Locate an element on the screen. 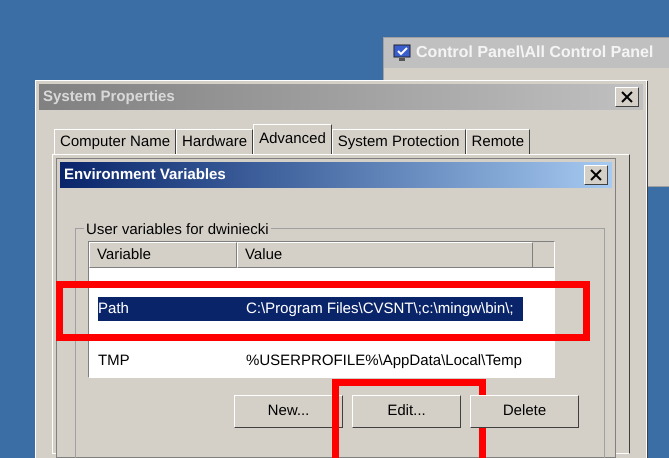 Image resolution: width=669 pixels, height=458 pixels. window-title: Environment Variables is located at coordinates (145, 174).